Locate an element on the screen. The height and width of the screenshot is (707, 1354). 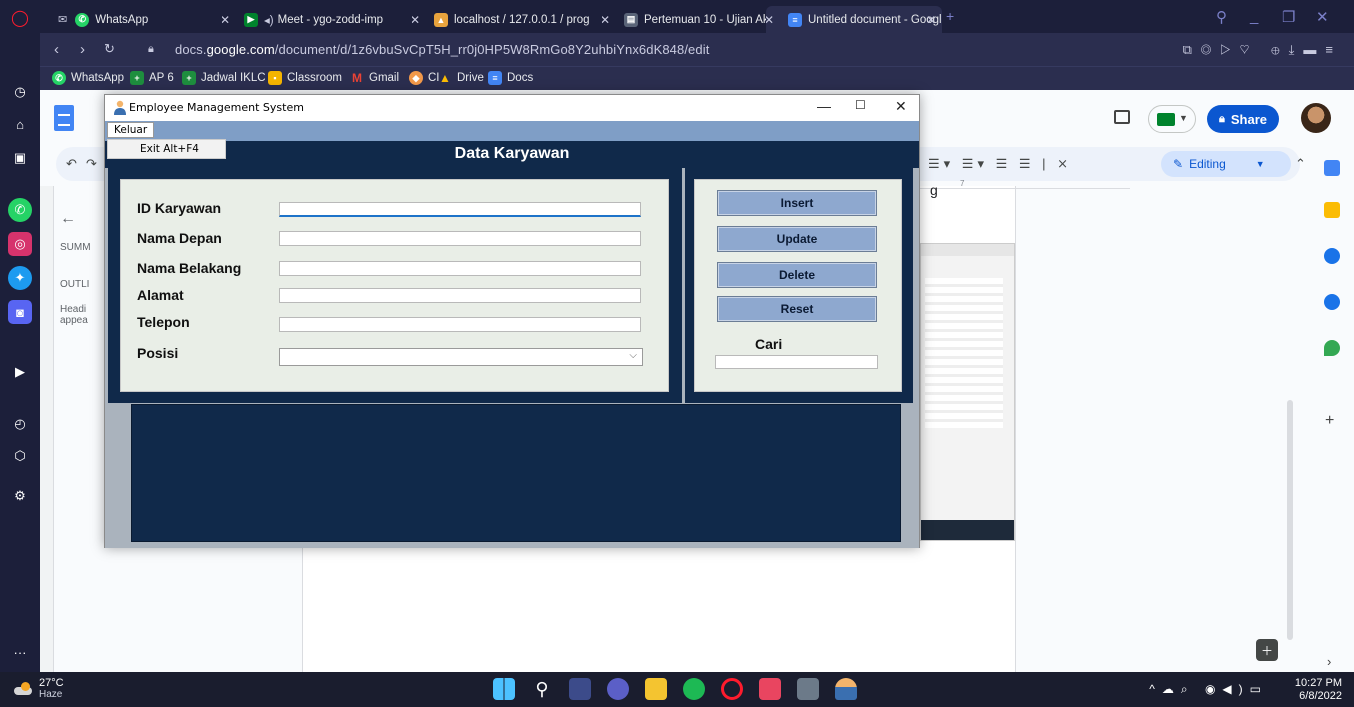
maximize-icon: ☐ is located at coordinates (860, 105).